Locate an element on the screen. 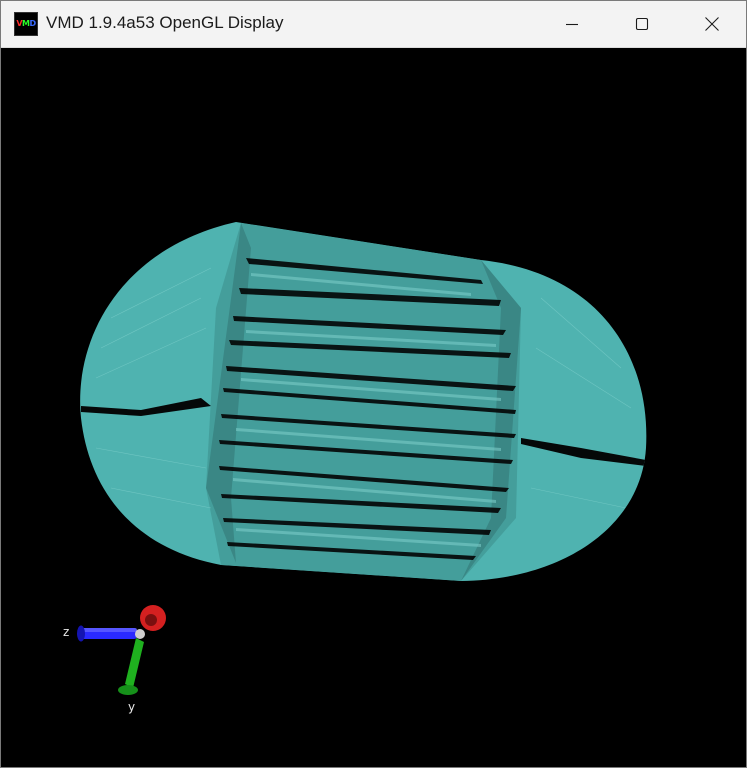 Image resolution: width=747 pixels, height=768 pixels. close-button is located at coordinates (712, 24).